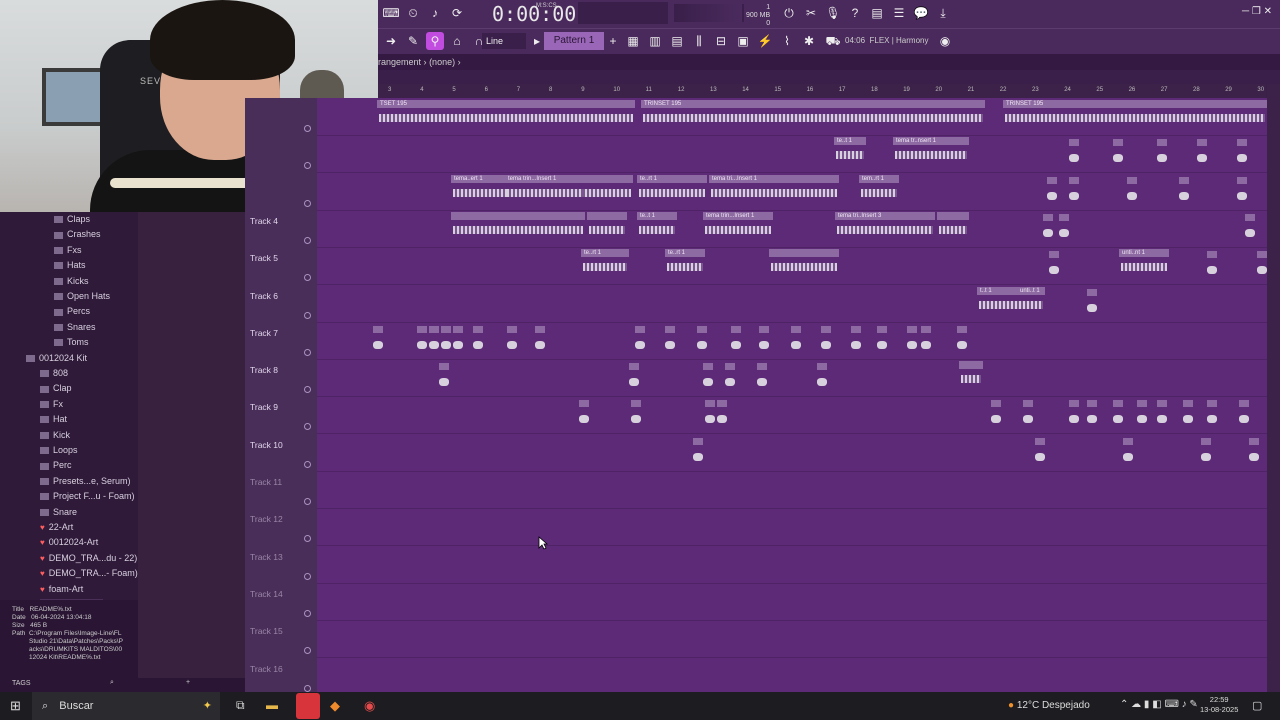  What do you see at coordinates (266, 445) in the screenshot?
I see `track-label: Track 10` at bounding box center [266, 445].